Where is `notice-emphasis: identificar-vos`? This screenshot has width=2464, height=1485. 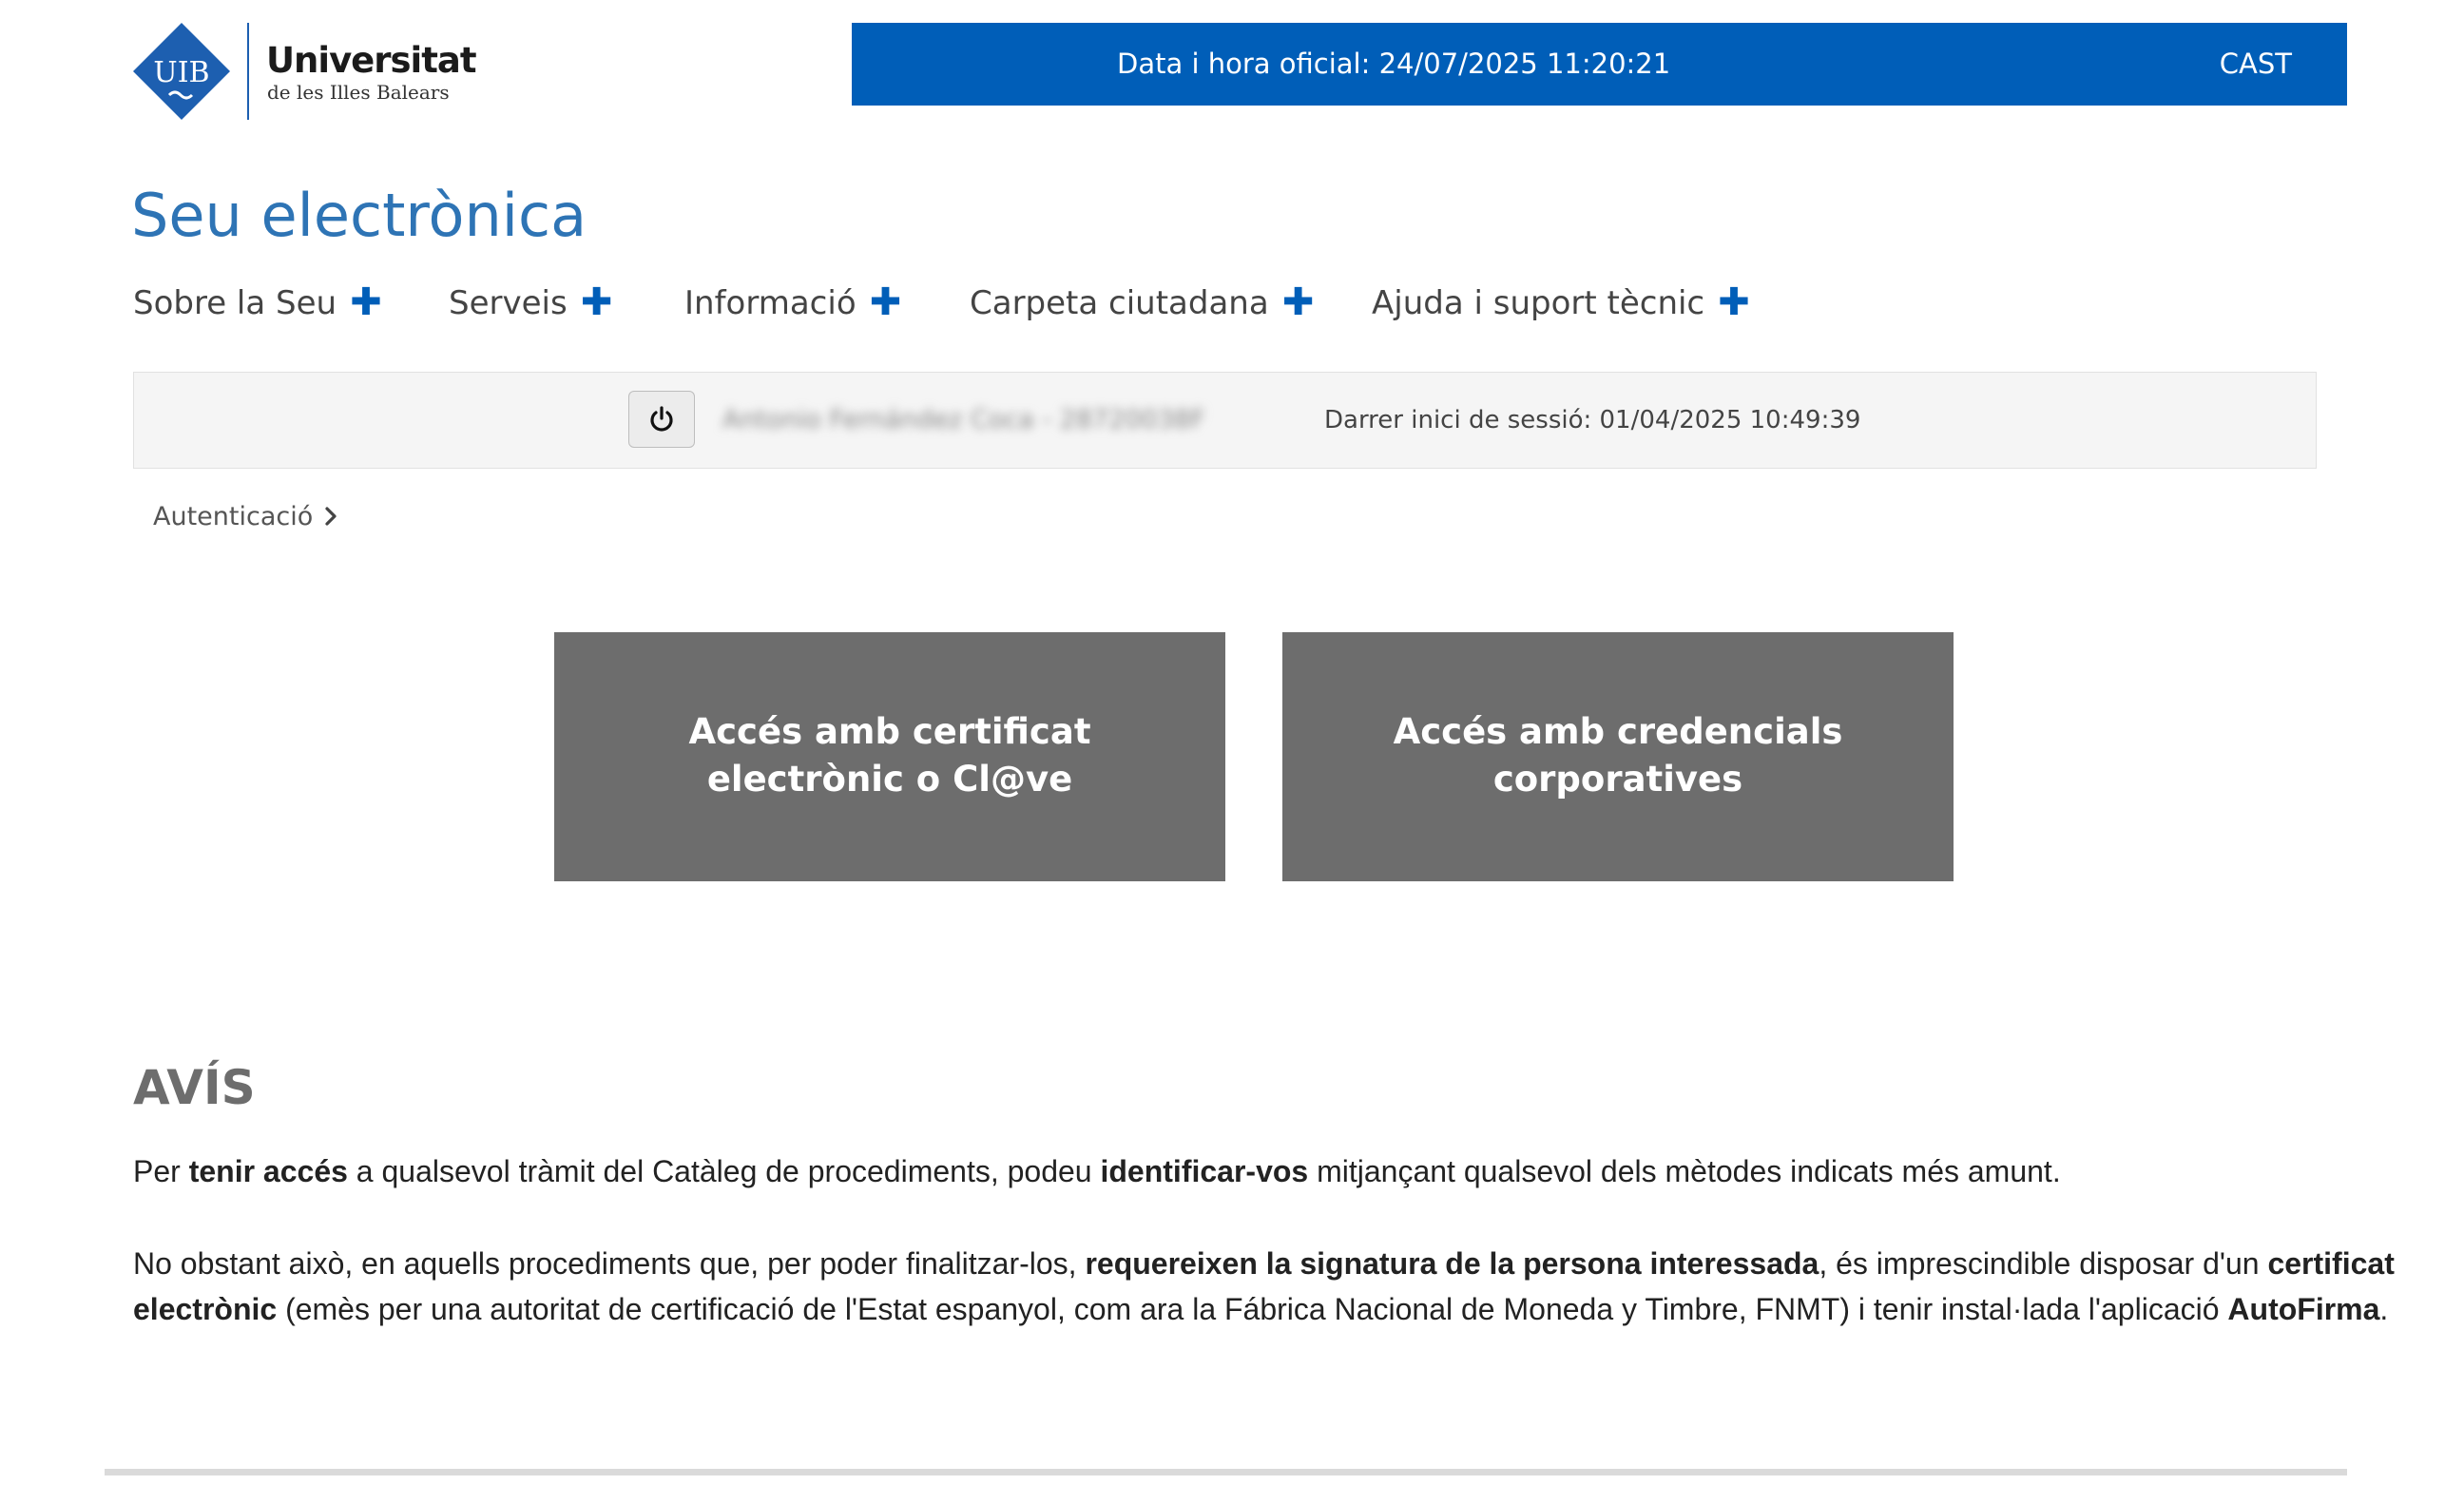
notice-emphasis: identificar-vos is located at coordinates (1204, 1171).